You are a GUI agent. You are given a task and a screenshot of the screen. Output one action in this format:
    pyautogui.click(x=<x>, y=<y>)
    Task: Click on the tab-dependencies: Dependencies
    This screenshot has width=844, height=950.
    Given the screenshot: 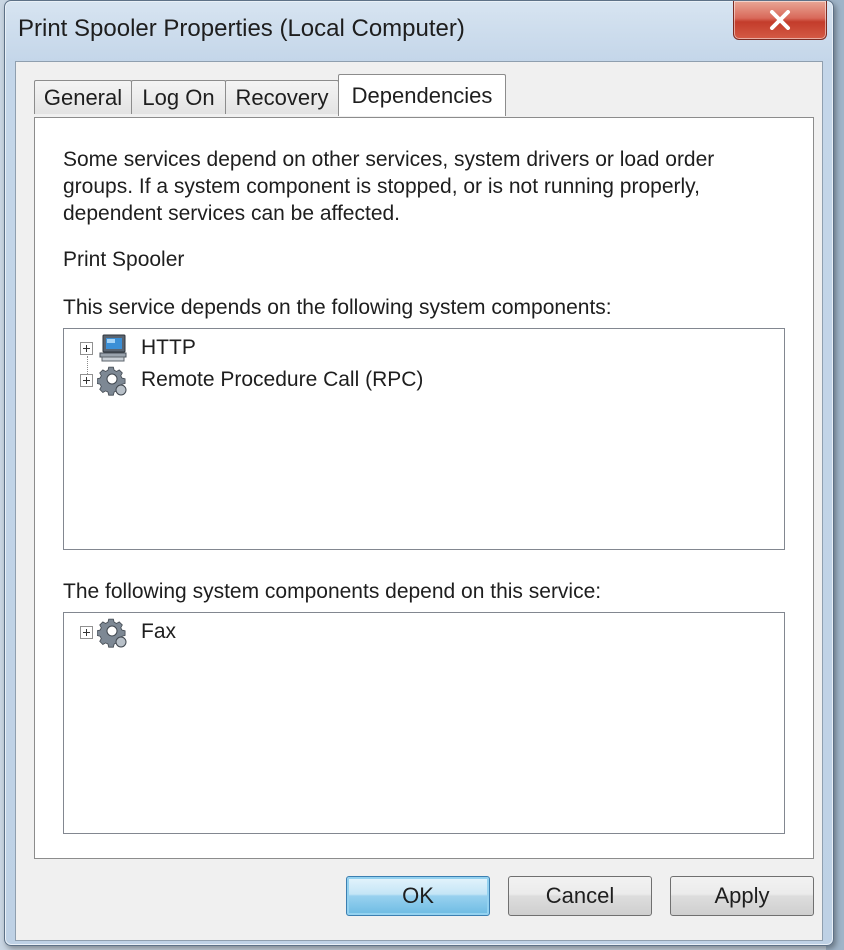 What is the action you would take?
    pyautogui.click(x=422, y=95)
    